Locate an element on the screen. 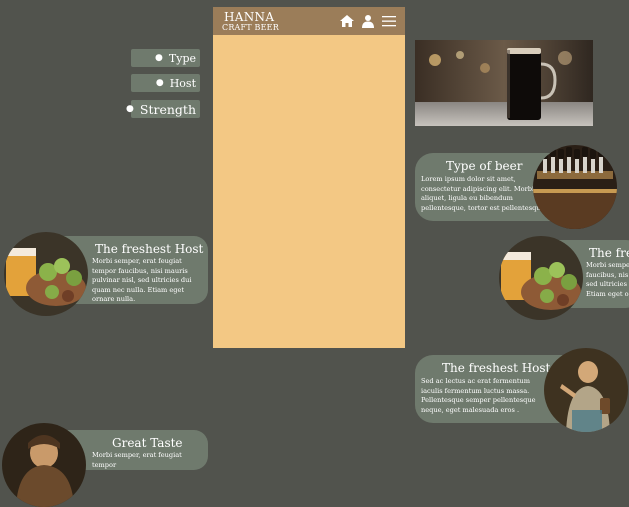 The width and height of the screenshot is (629, 507). brand-name: HANNA is located at coordinates (249, 17).